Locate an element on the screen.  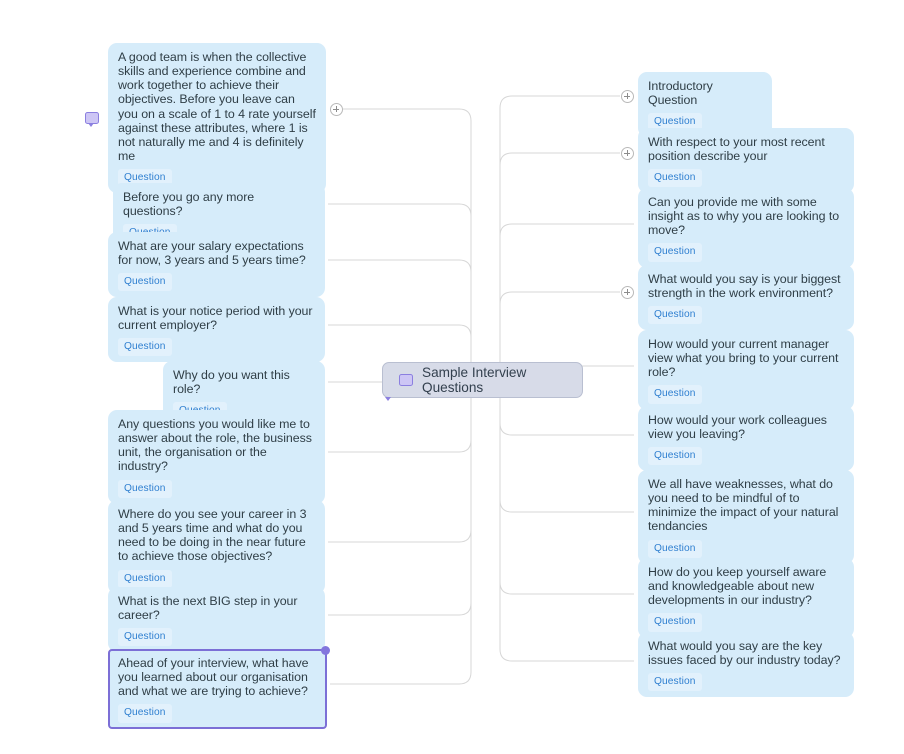
expand-toggle-r2 is located at coordinates (627, 153).